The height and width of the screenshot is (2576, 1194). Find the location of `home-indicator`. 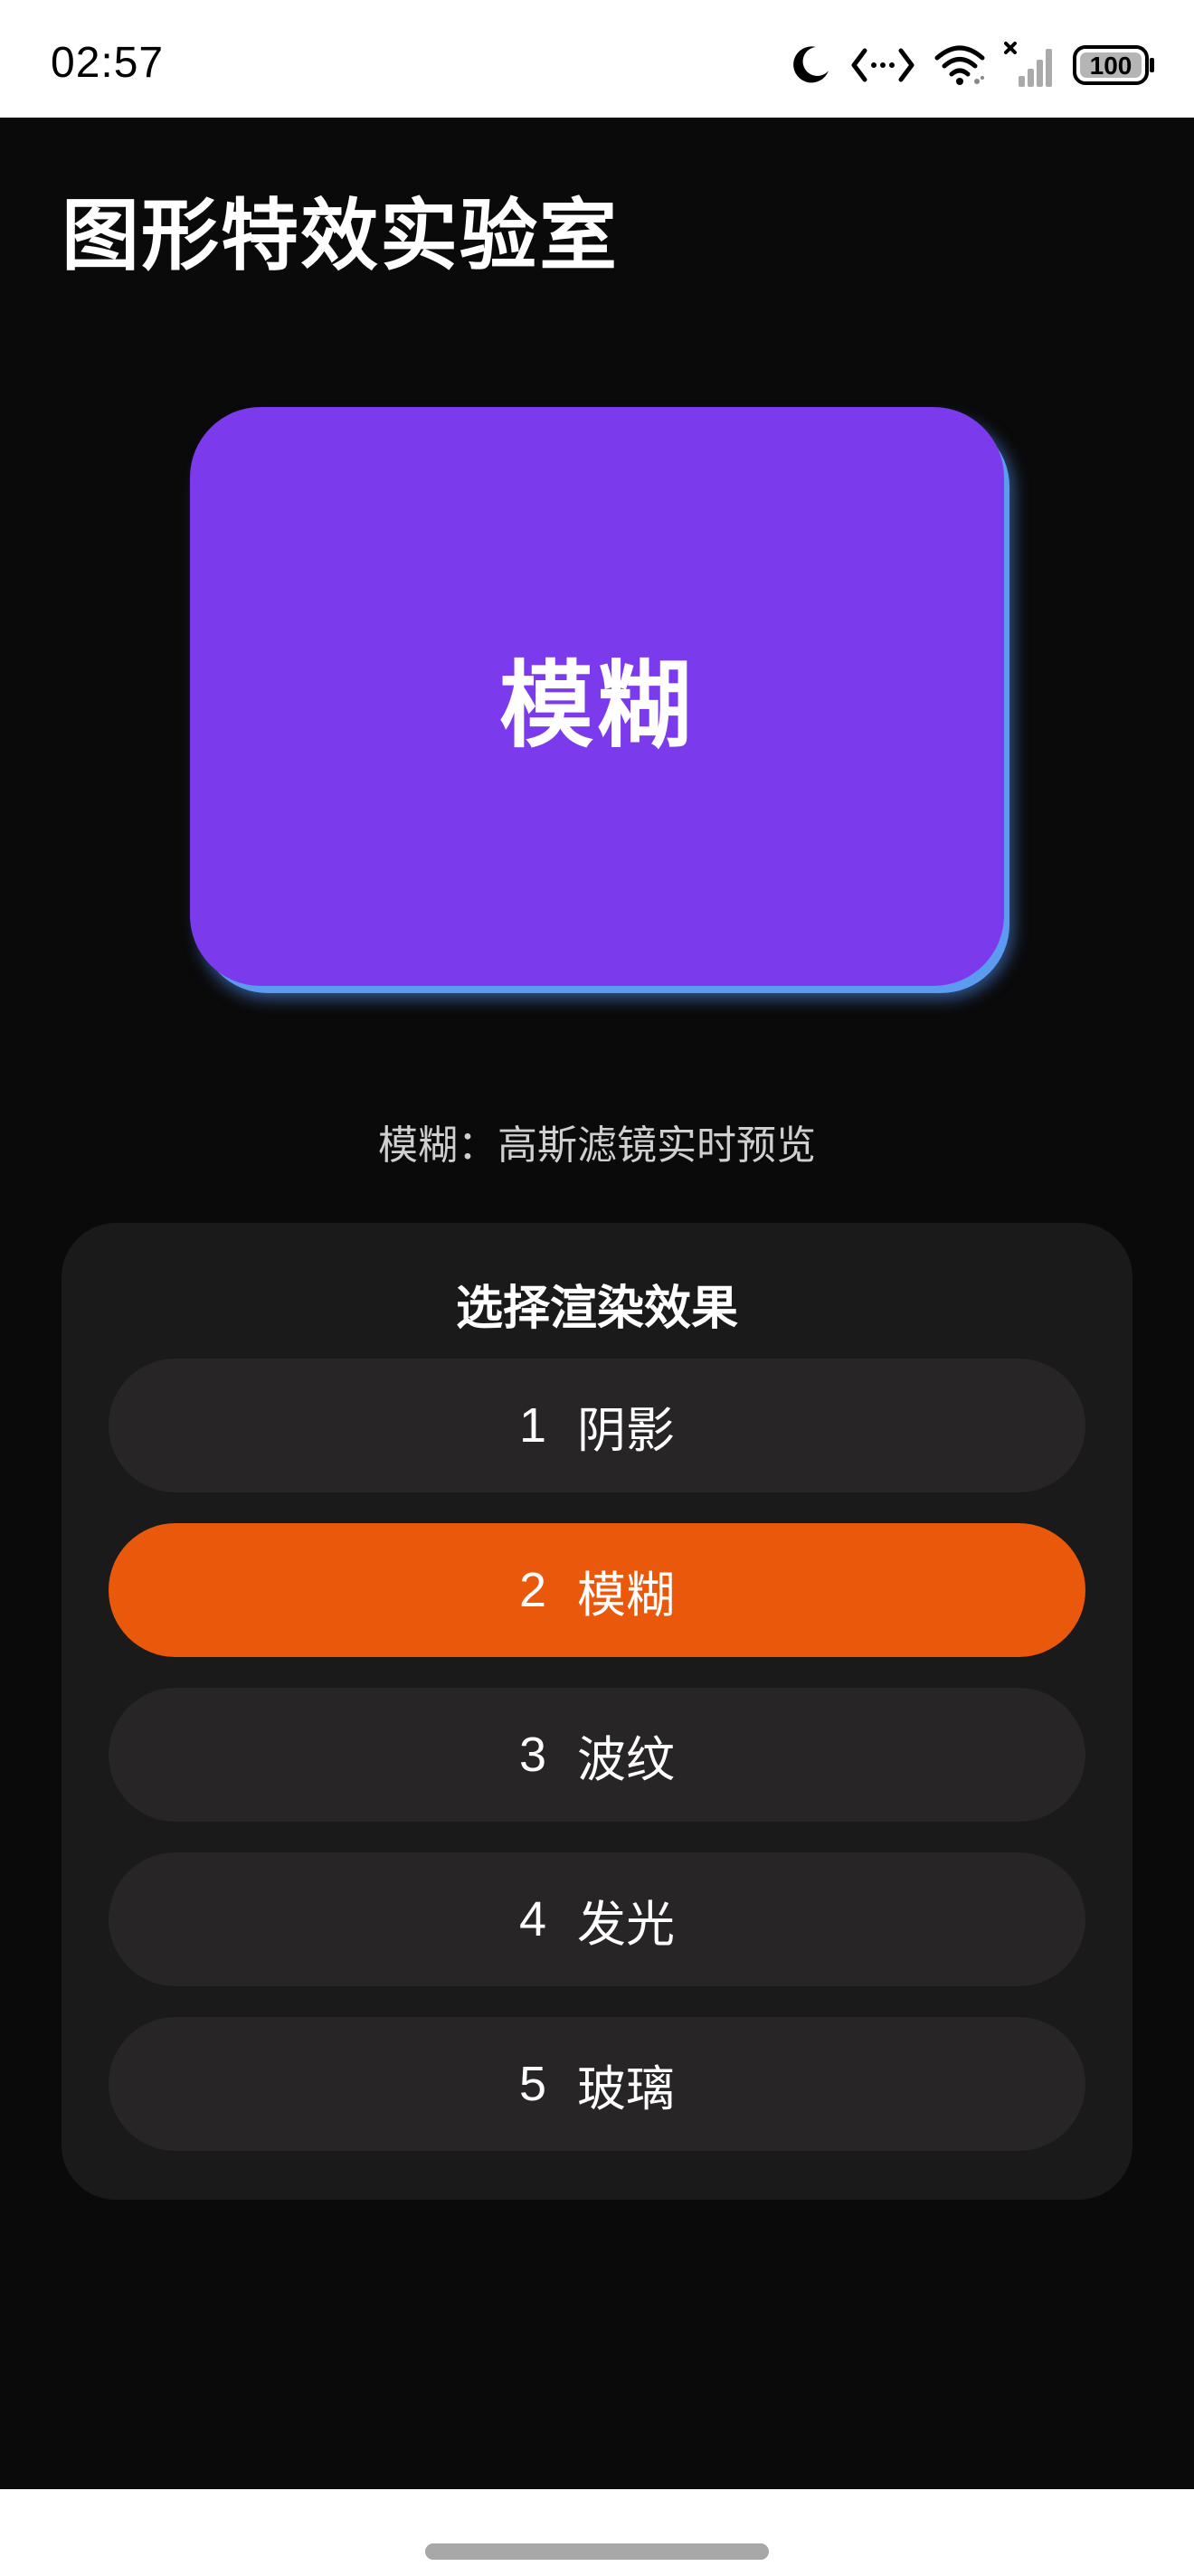

home-indicator is located at coordinates (597, 2551).